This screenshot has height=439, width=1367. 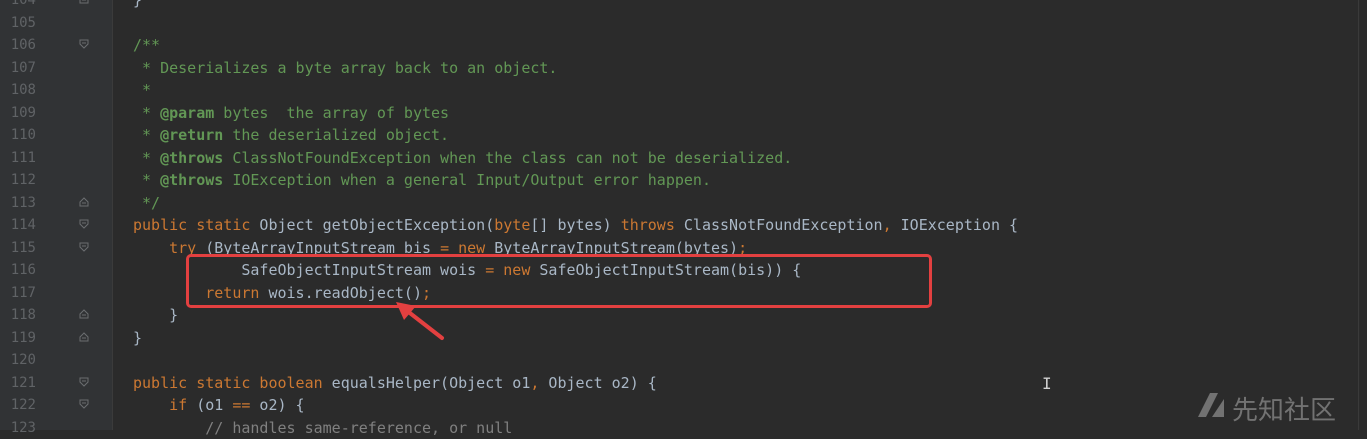 What do you see at coordinates (23, 67) in the screenshot?
I see `line-number: 107` at bounding box center [23, 67].